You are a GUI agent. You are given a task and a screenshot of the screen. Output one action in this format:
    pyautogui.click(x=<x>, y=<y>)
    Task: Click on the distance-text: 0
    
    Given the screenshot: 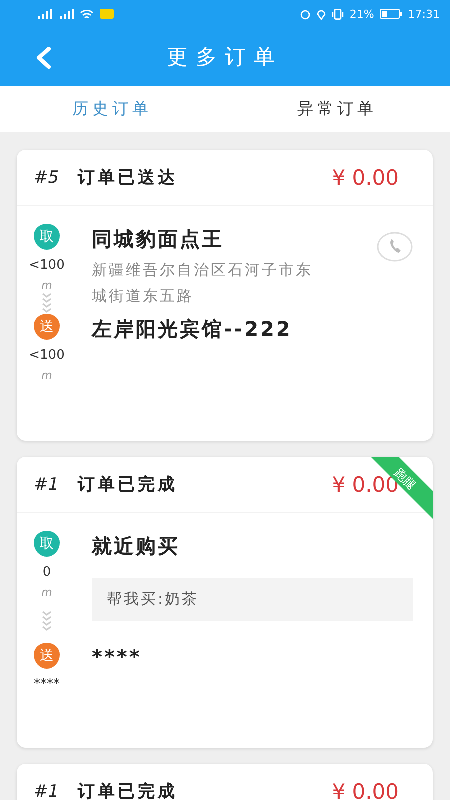 What is the action you would take?
    pyautogui.click(x=47, y=572)
    